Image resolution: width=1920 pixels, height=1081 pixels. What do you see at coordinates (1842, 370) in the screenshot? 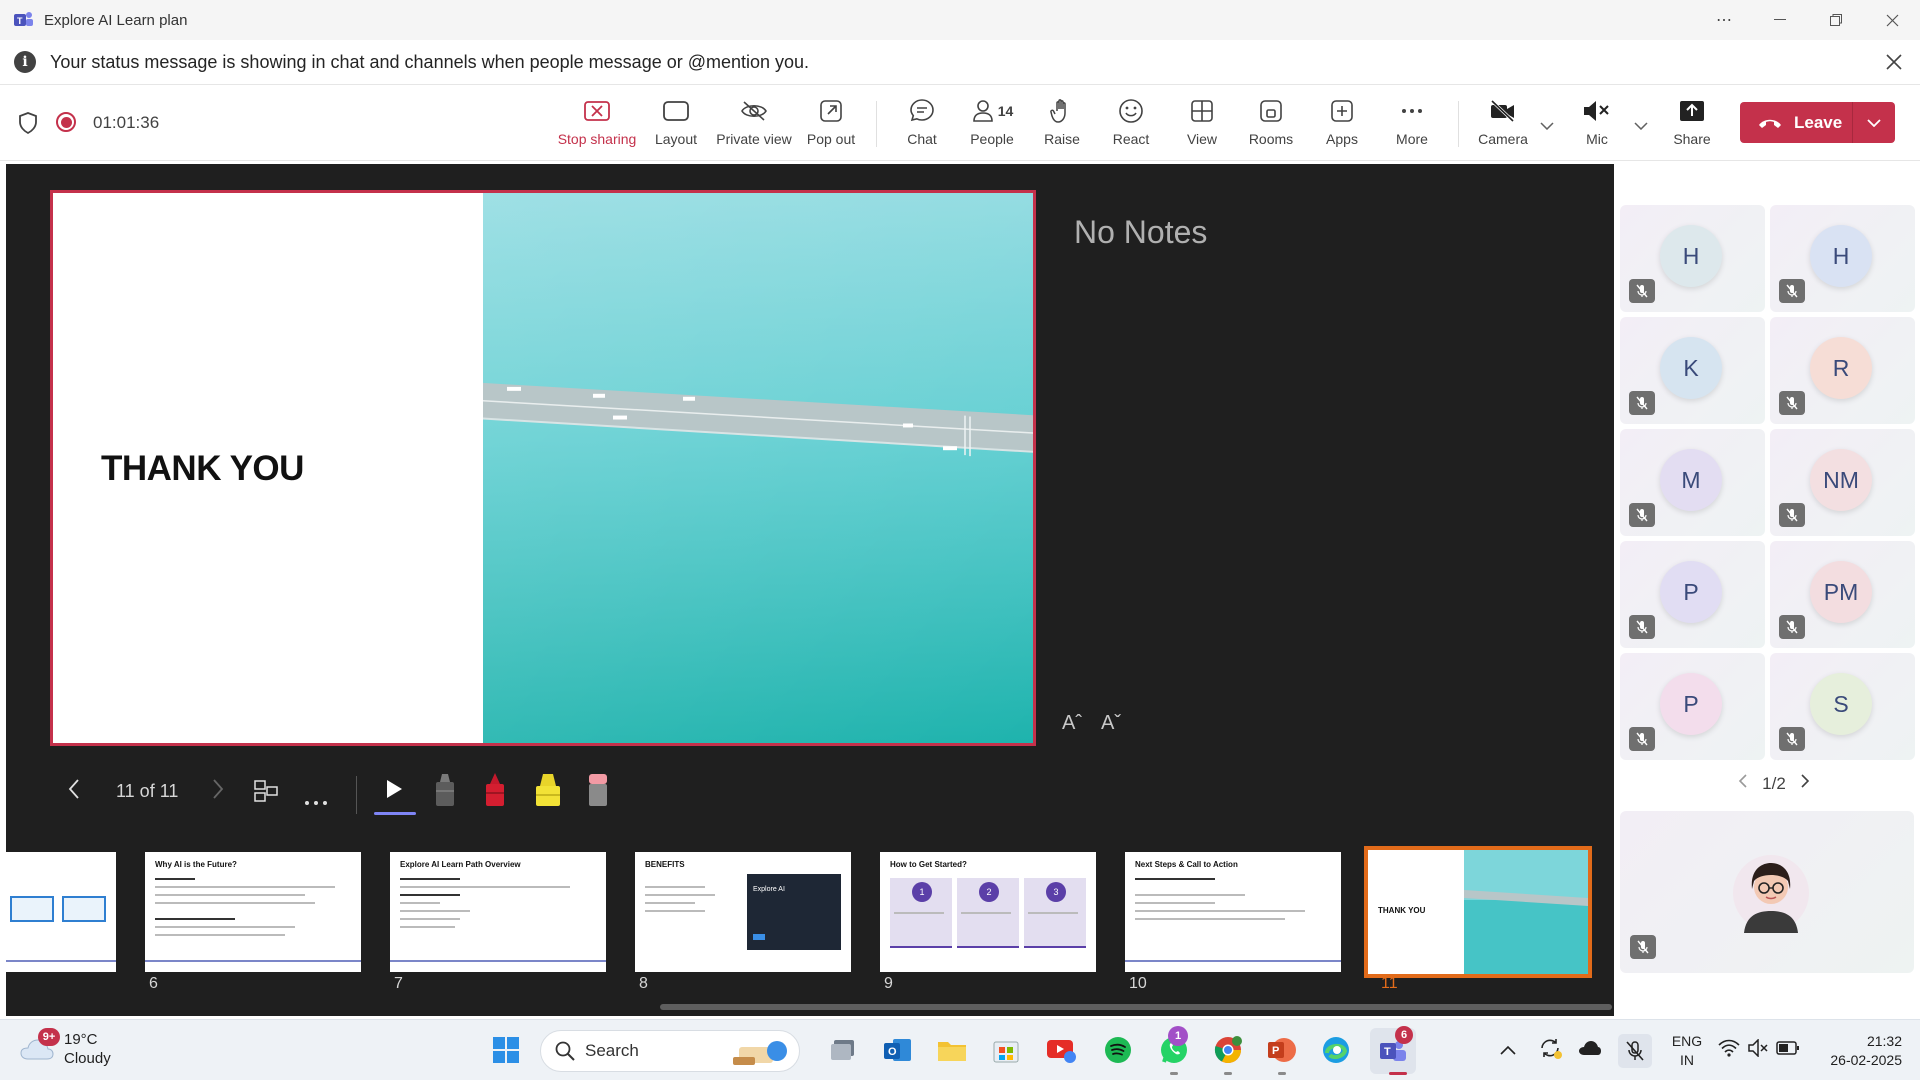
I see `participant-tile: R` at bounding box center [1842, 370].